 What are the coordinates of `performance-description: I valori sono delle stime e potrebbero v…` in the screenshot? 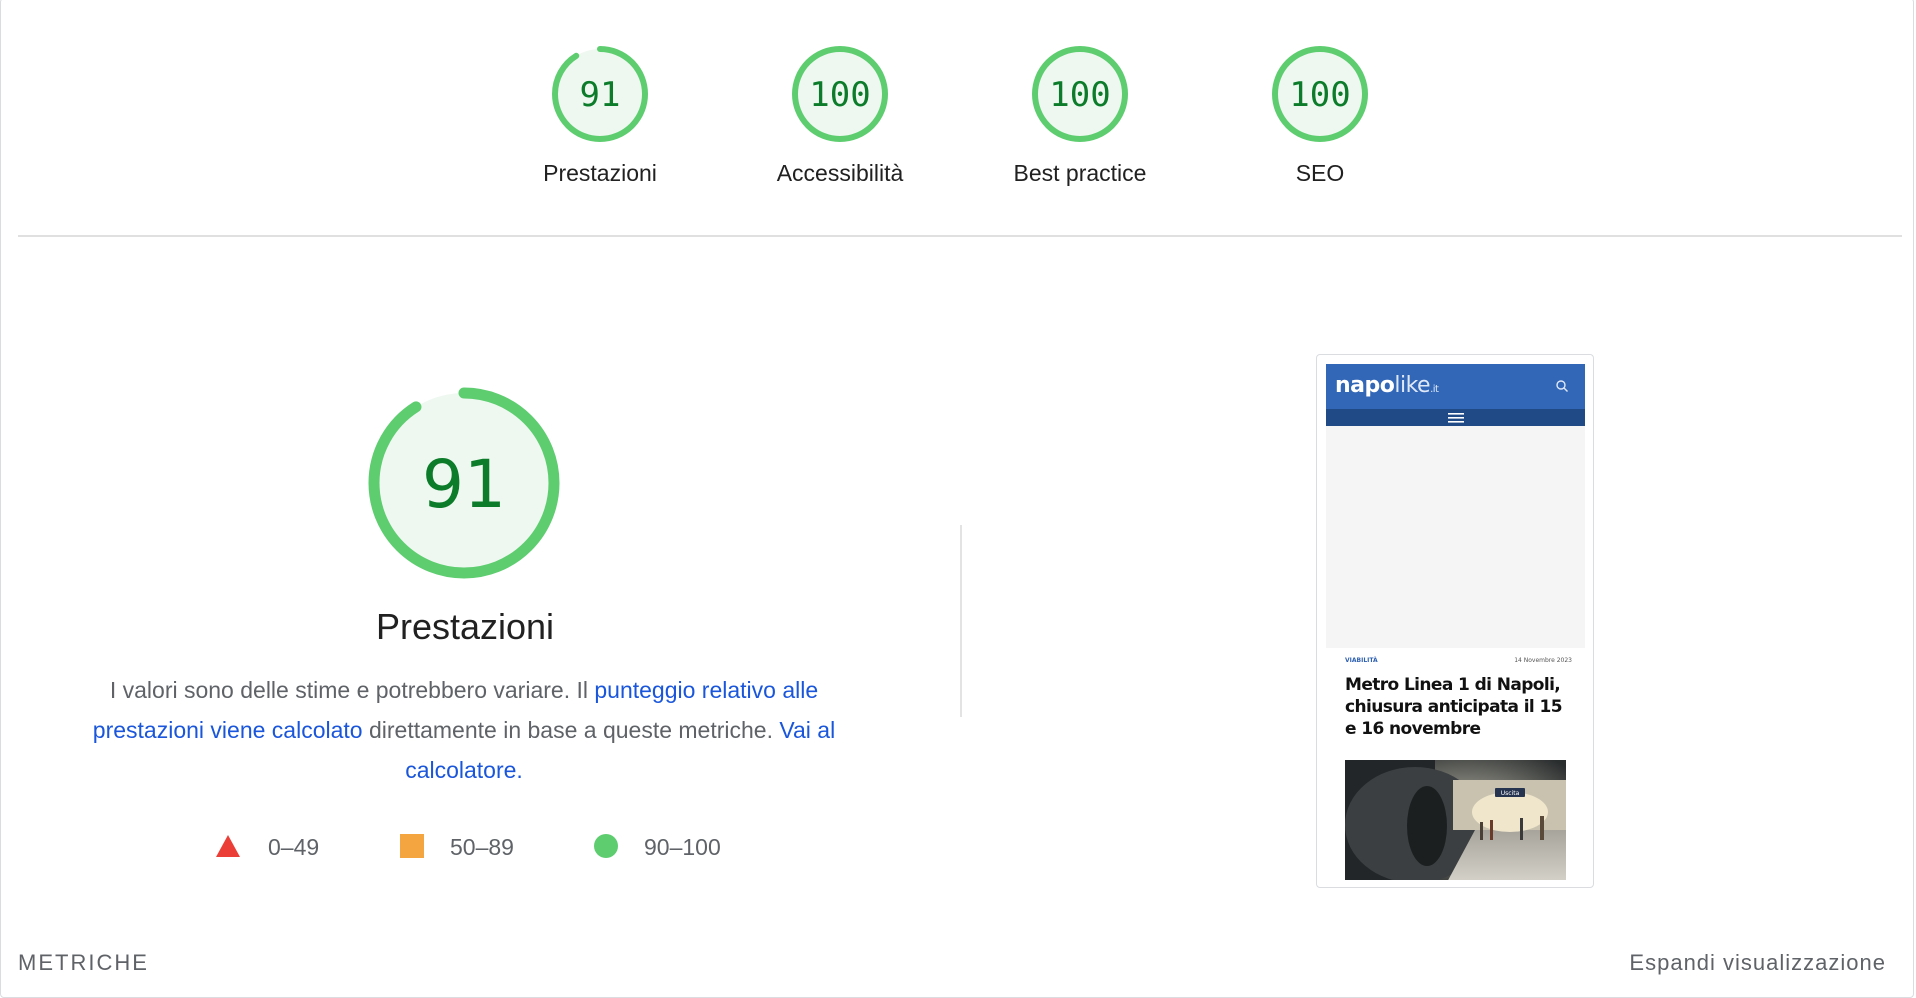 It's located at (464, 730).